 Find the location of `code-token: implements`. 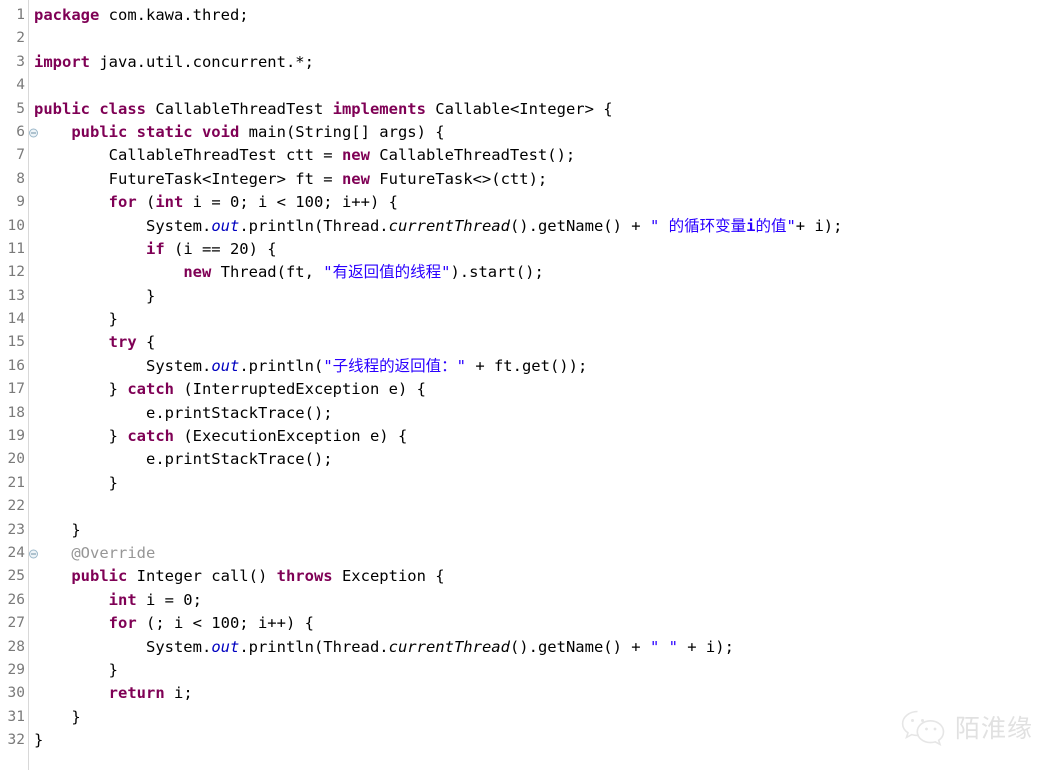

code-token: implements is located at coordinates (384, 108).